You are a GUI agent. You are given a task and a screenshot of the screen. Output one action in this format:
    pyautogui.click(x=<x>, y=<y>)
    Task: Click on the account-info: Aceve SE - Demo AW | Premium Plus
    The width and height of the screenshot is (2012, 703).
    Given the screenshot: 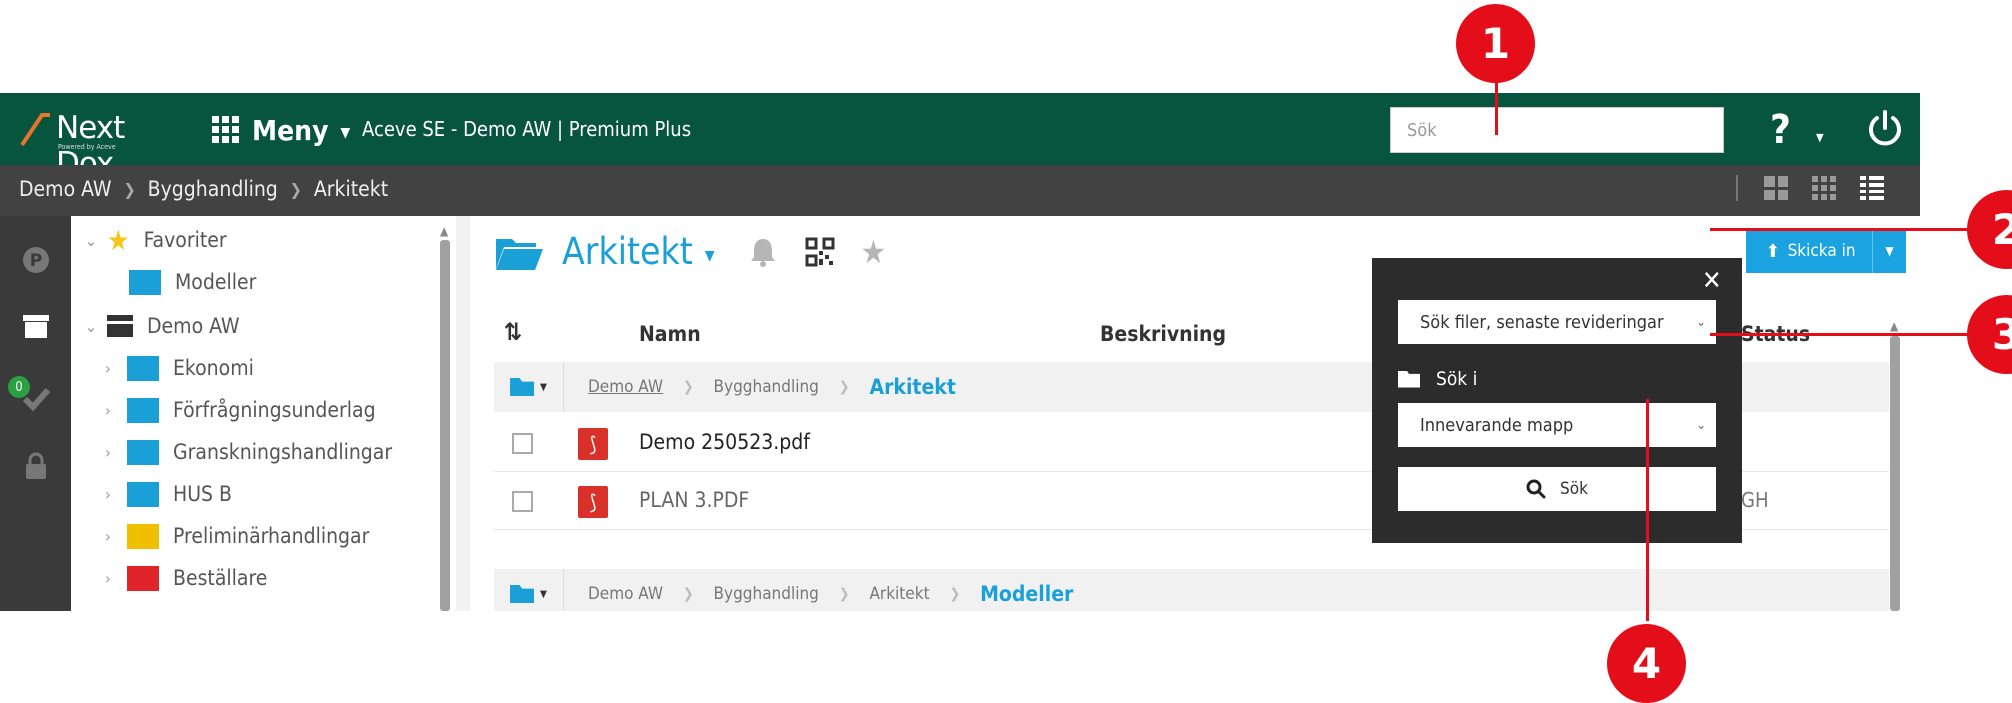 What is the action you would take?
    pyautogui.click(x=527, y=129)
    